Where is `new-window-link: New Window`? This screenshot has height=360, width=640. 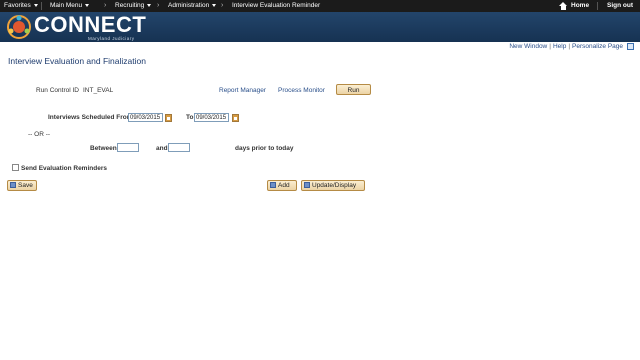
new-window-link: New Window is located at coordinates (528, 46).